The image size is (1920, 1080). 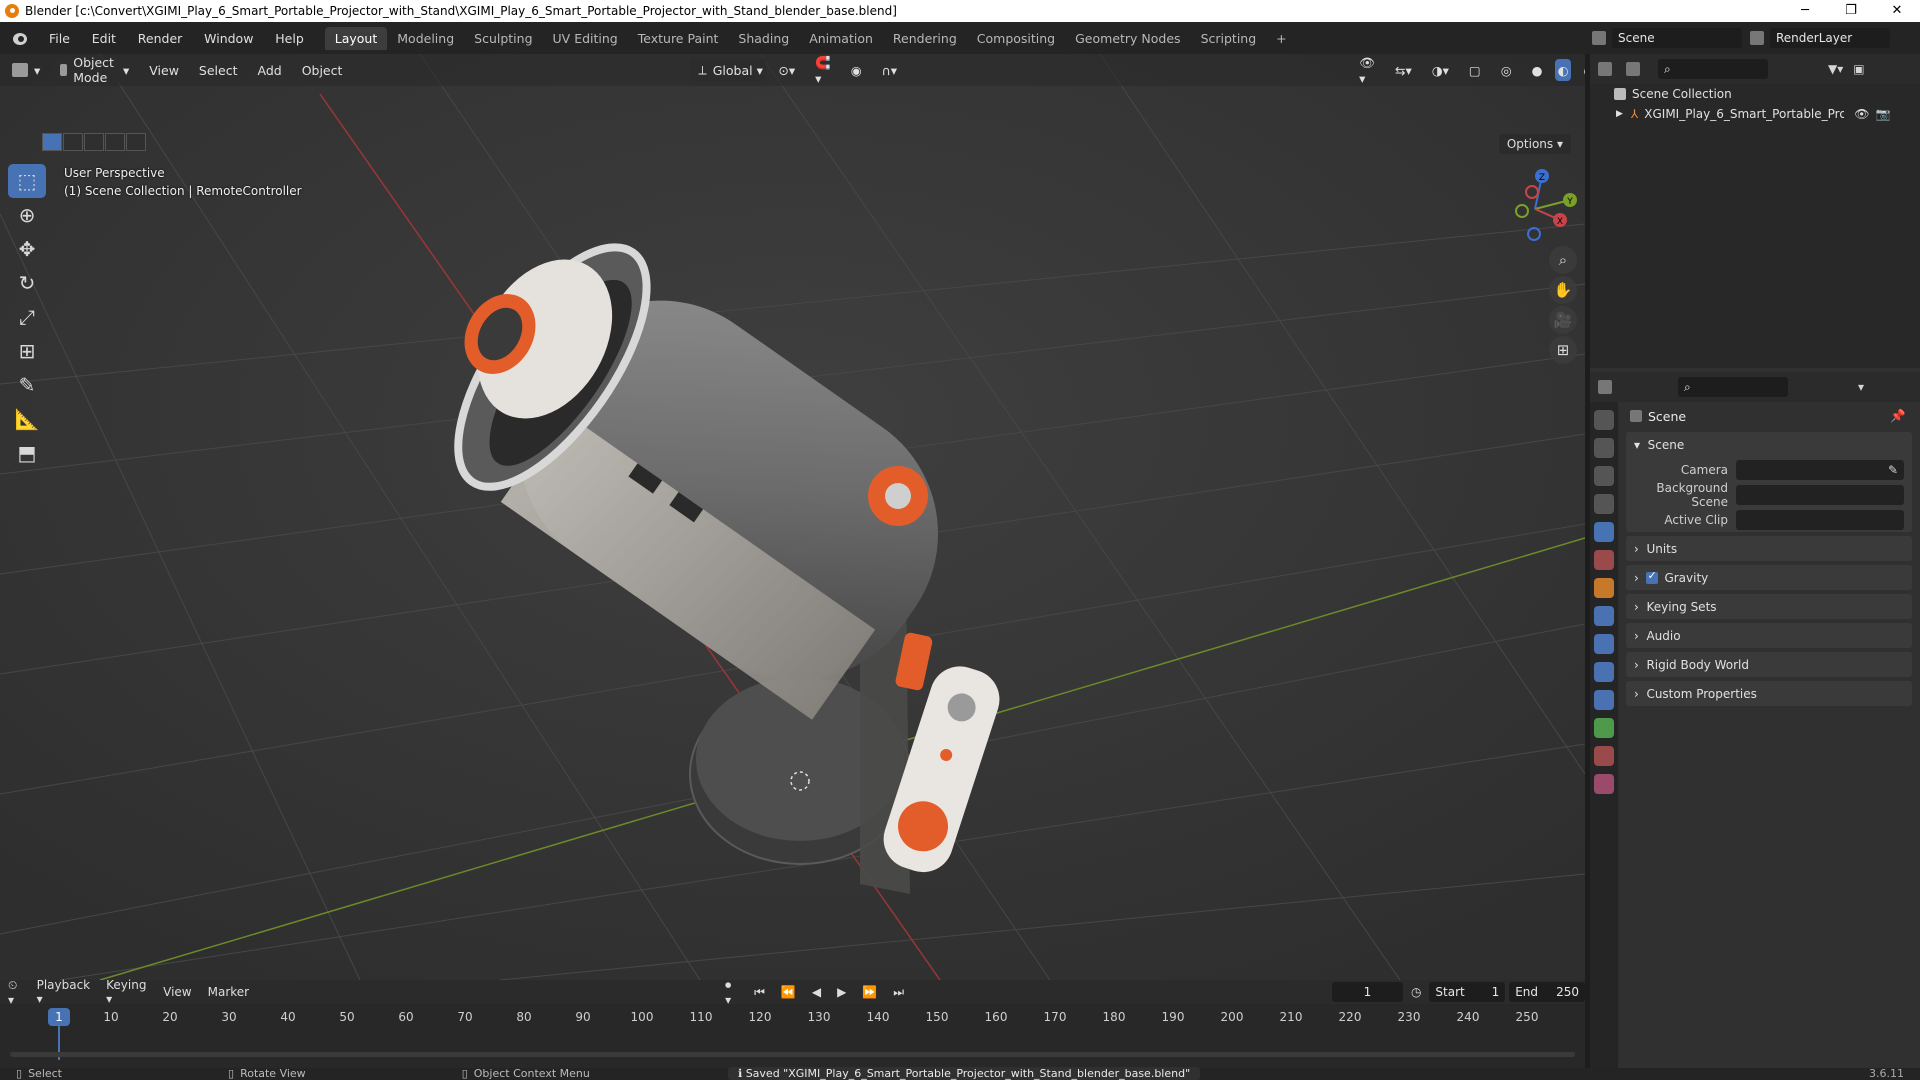 I want to click on new-collection-icon: ▣, so click(x=1858, y=69).